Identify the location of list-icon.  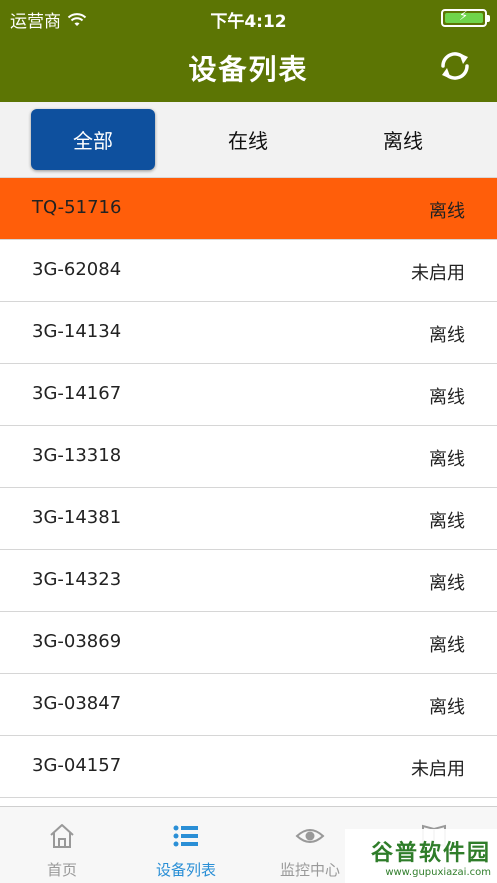
(185, 836).